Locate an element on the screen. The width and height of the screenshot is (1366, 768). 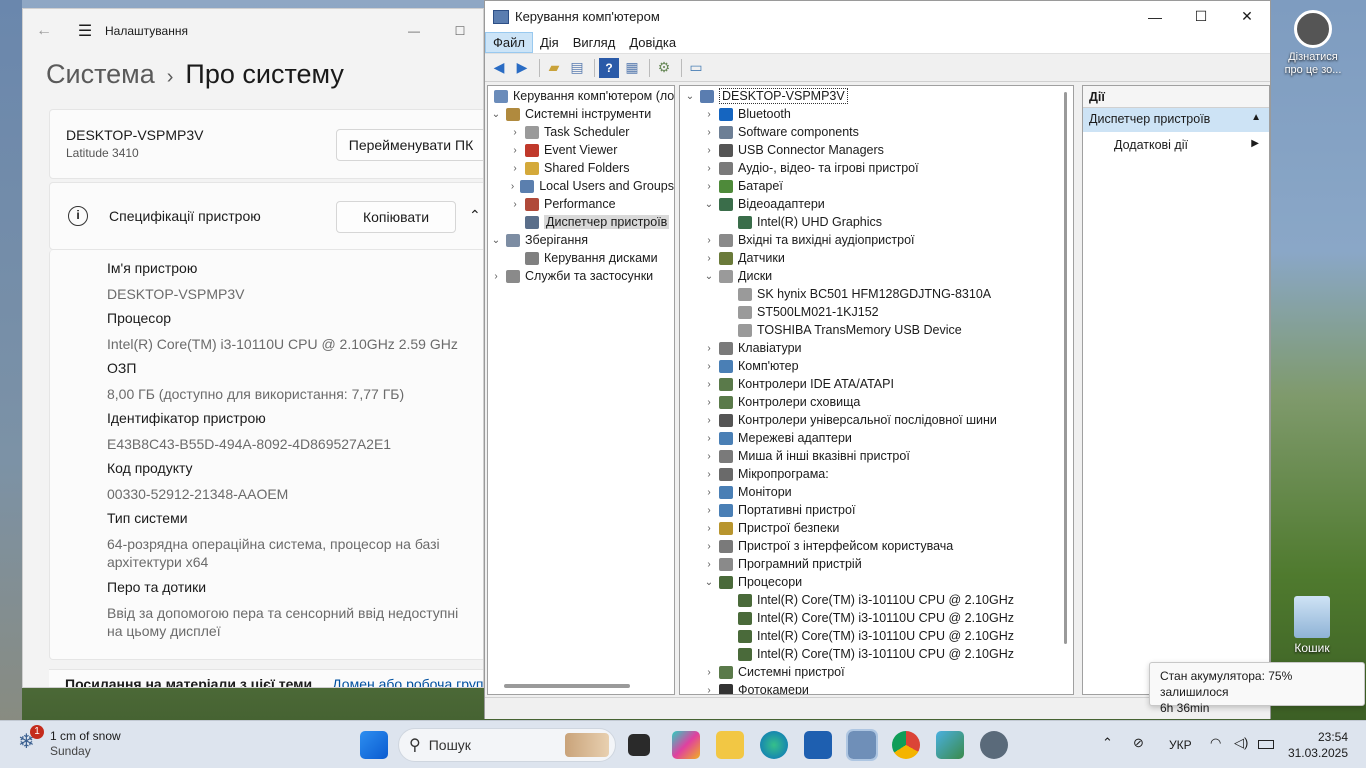
menu-help: Довідка is located at coordinates (652, 42).